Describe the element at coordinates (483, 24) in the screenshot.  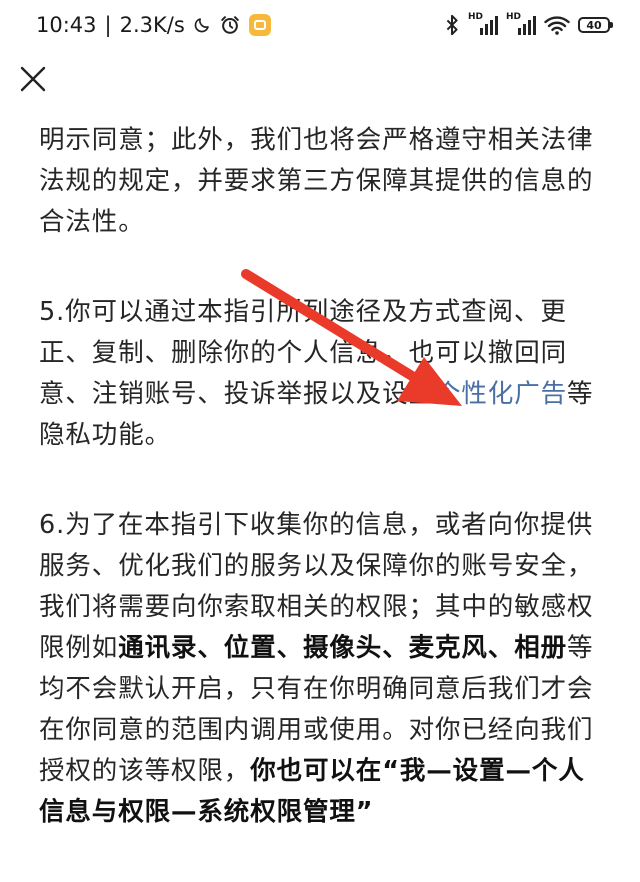
I see `cell-signal-icon: HD` at that location.